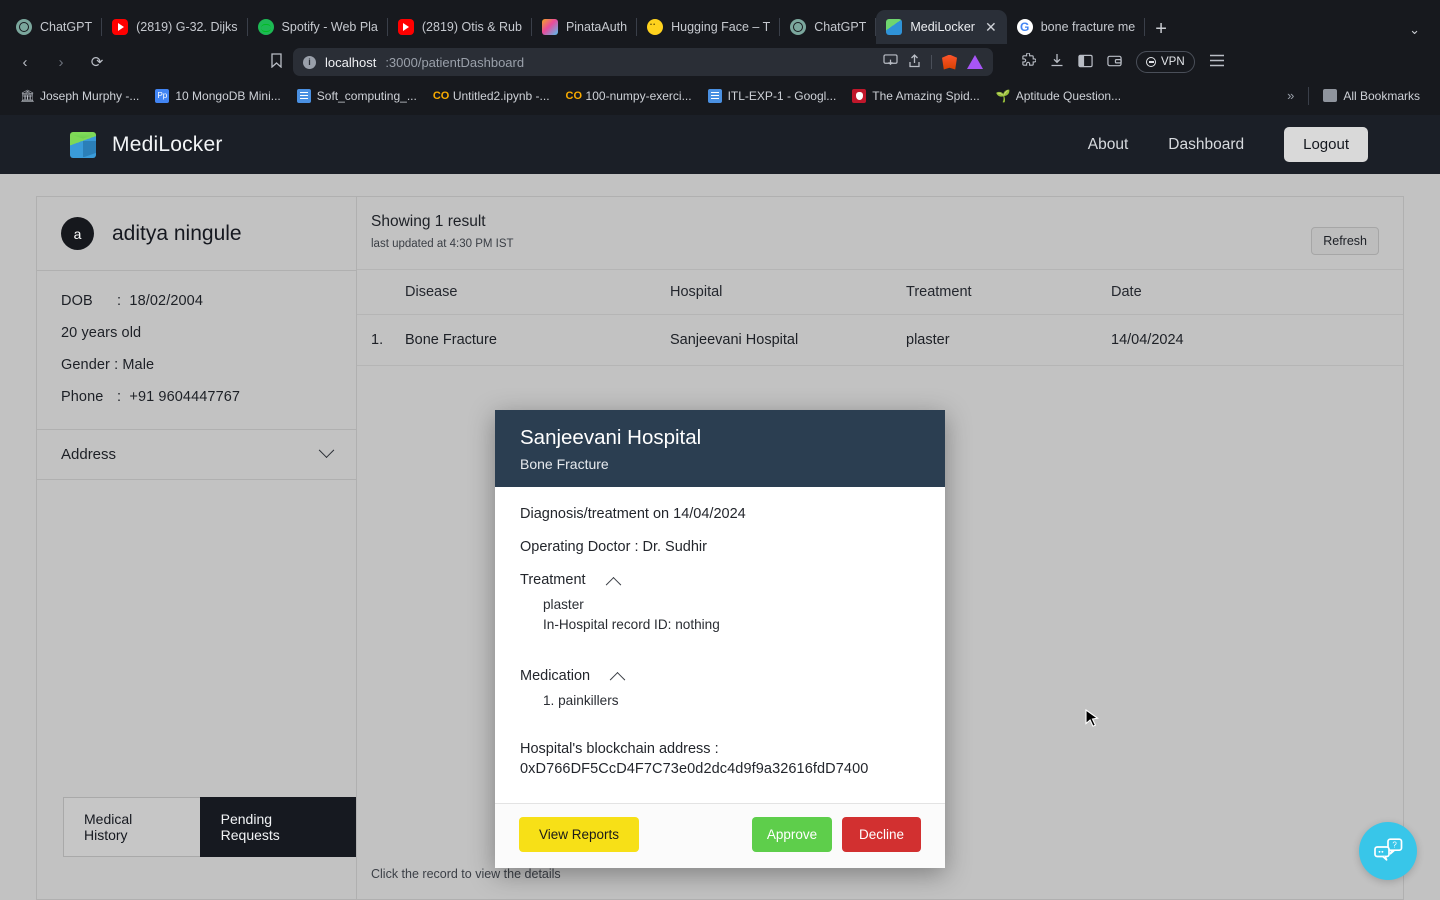 Image resolution: width=1440 pixels, height=900 pixels. I want to click on modal-title: Sanjeevani Hospital, so click(611, 437).